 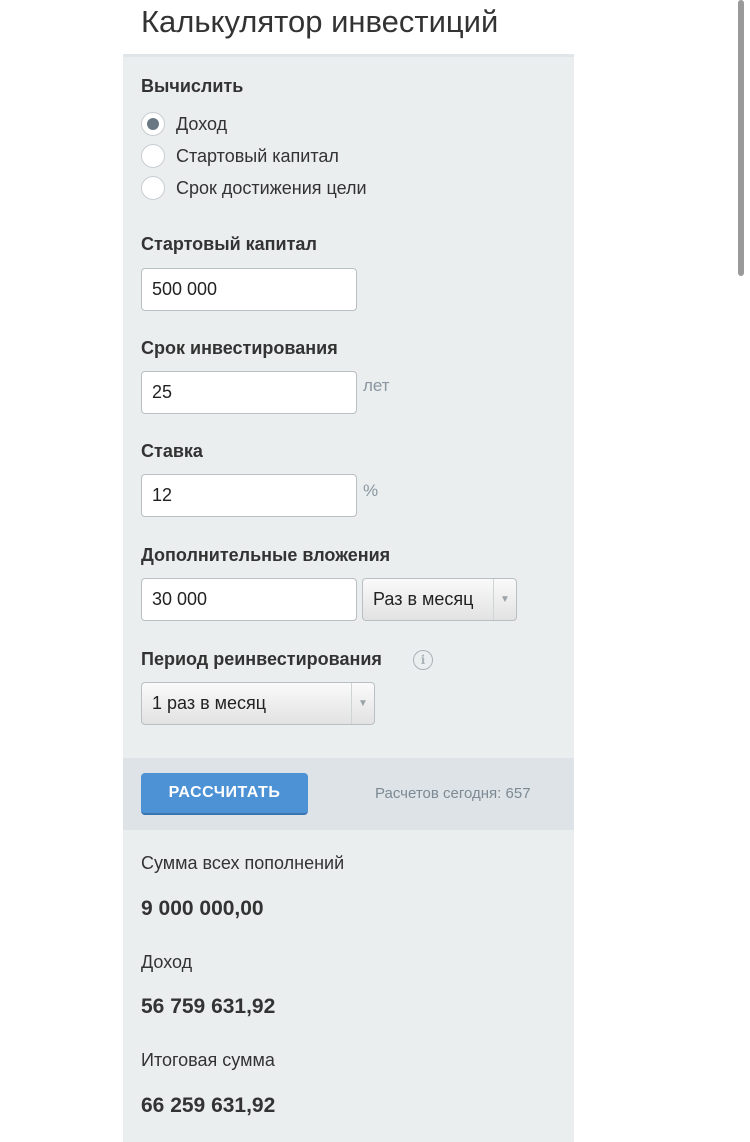 I want to click on radio-label-start-capital: Стартовый капитал, so click(x=257, y=155).